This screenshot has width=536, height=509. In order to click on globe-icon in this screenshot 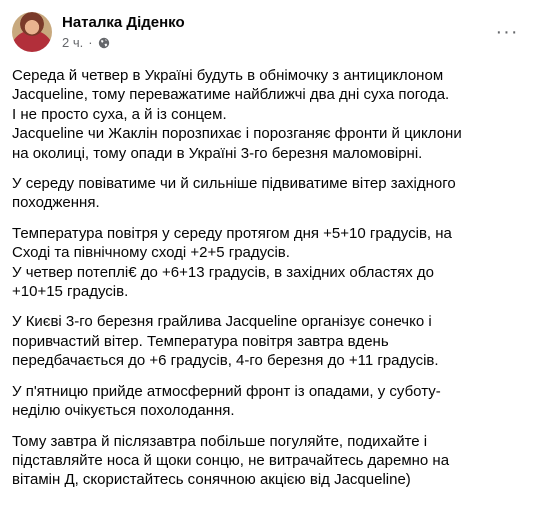, I will do `click(104, 43)`.